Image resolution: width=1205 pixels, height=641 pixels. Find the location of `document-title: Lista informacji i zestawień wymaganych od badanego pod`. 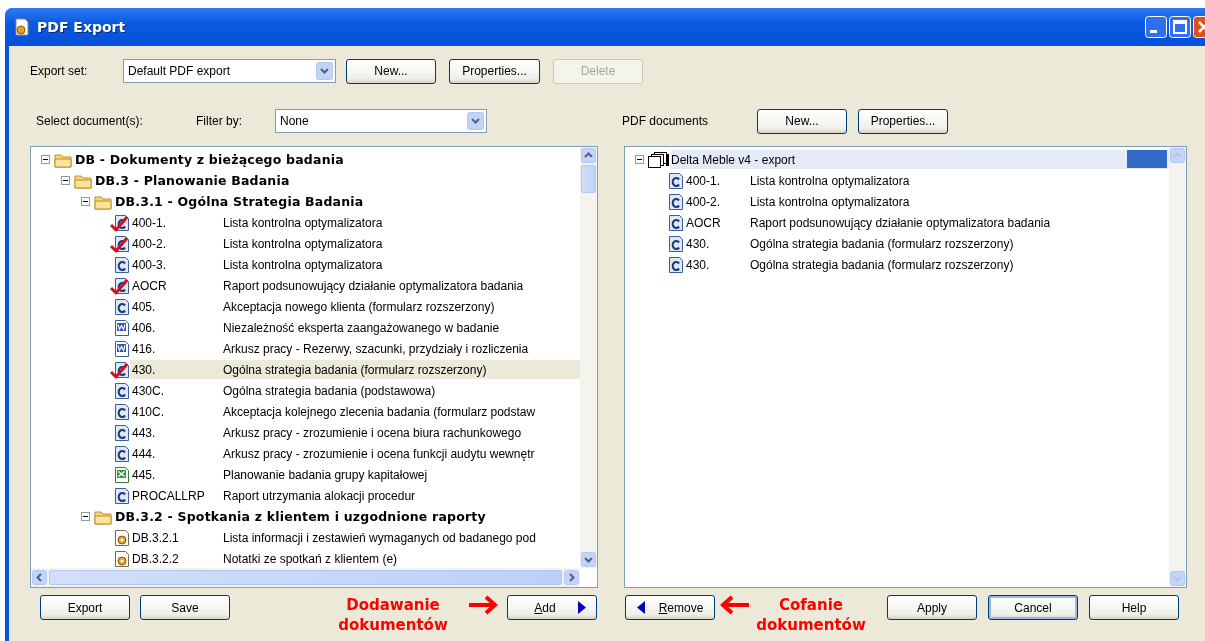

document-title: Lista informacji i zestawień wymaganych od badanego pod is located at coordinates (379, 537).